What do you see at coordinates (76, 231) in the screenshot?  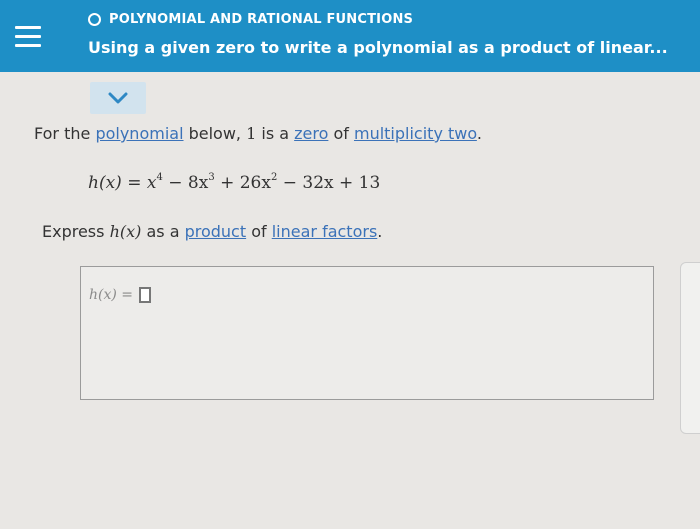 I see `instruction-text: Express` at bounding box center [76, 231].